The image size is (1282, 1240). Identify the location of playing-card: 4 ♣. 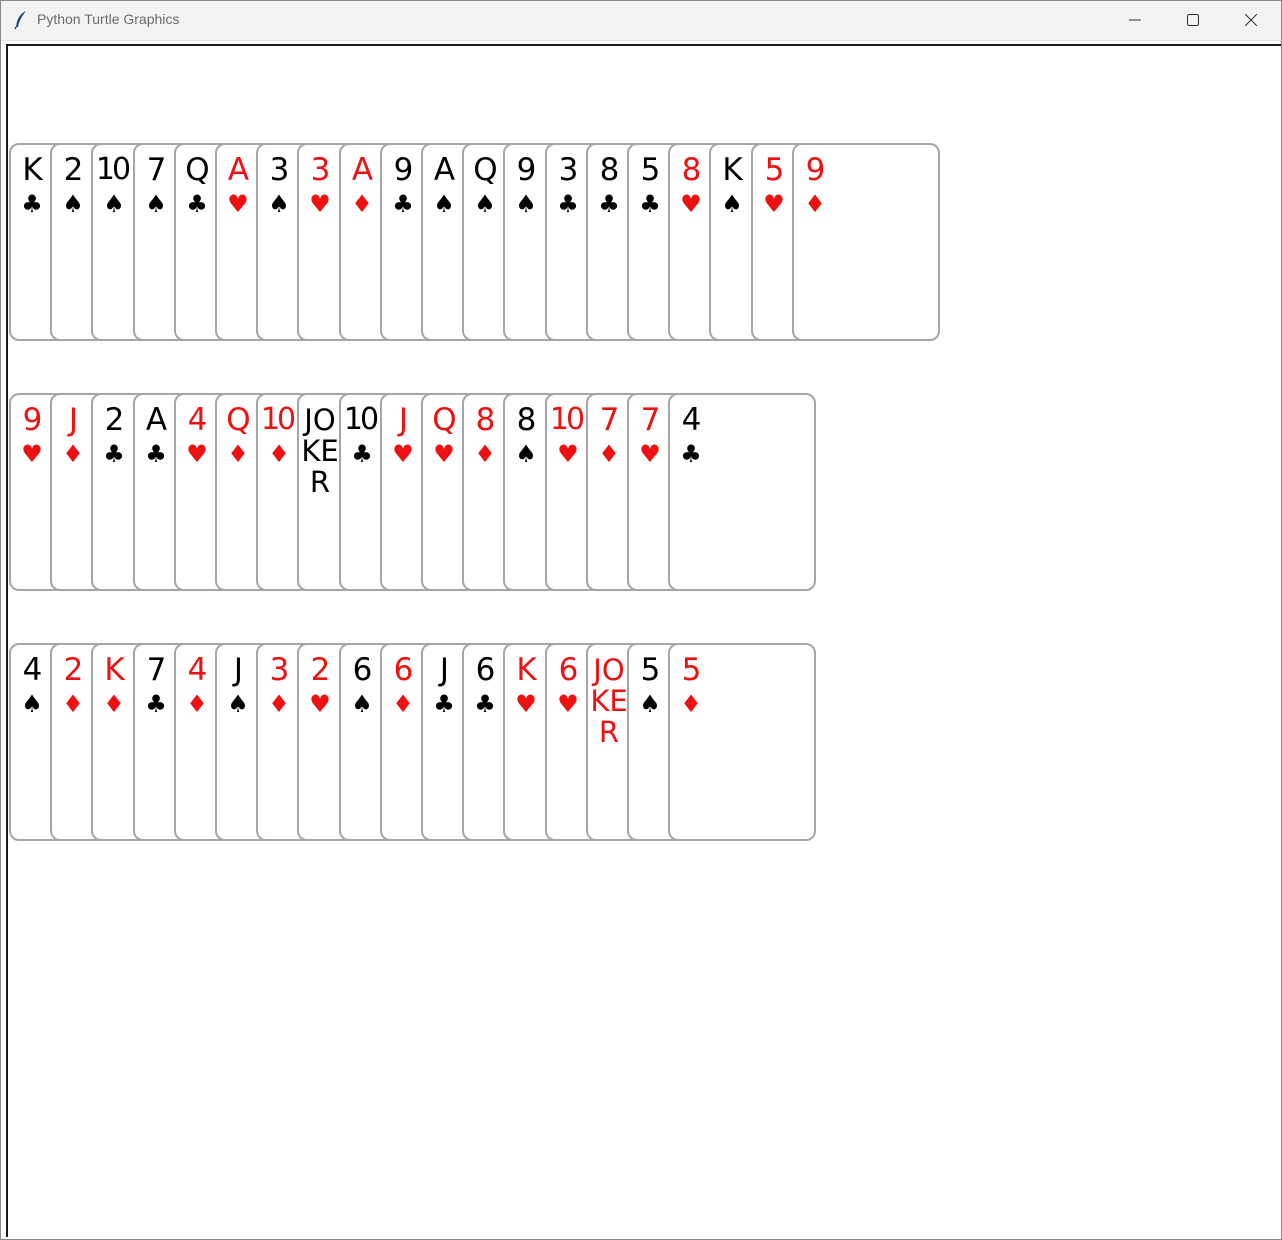
(742, 492).